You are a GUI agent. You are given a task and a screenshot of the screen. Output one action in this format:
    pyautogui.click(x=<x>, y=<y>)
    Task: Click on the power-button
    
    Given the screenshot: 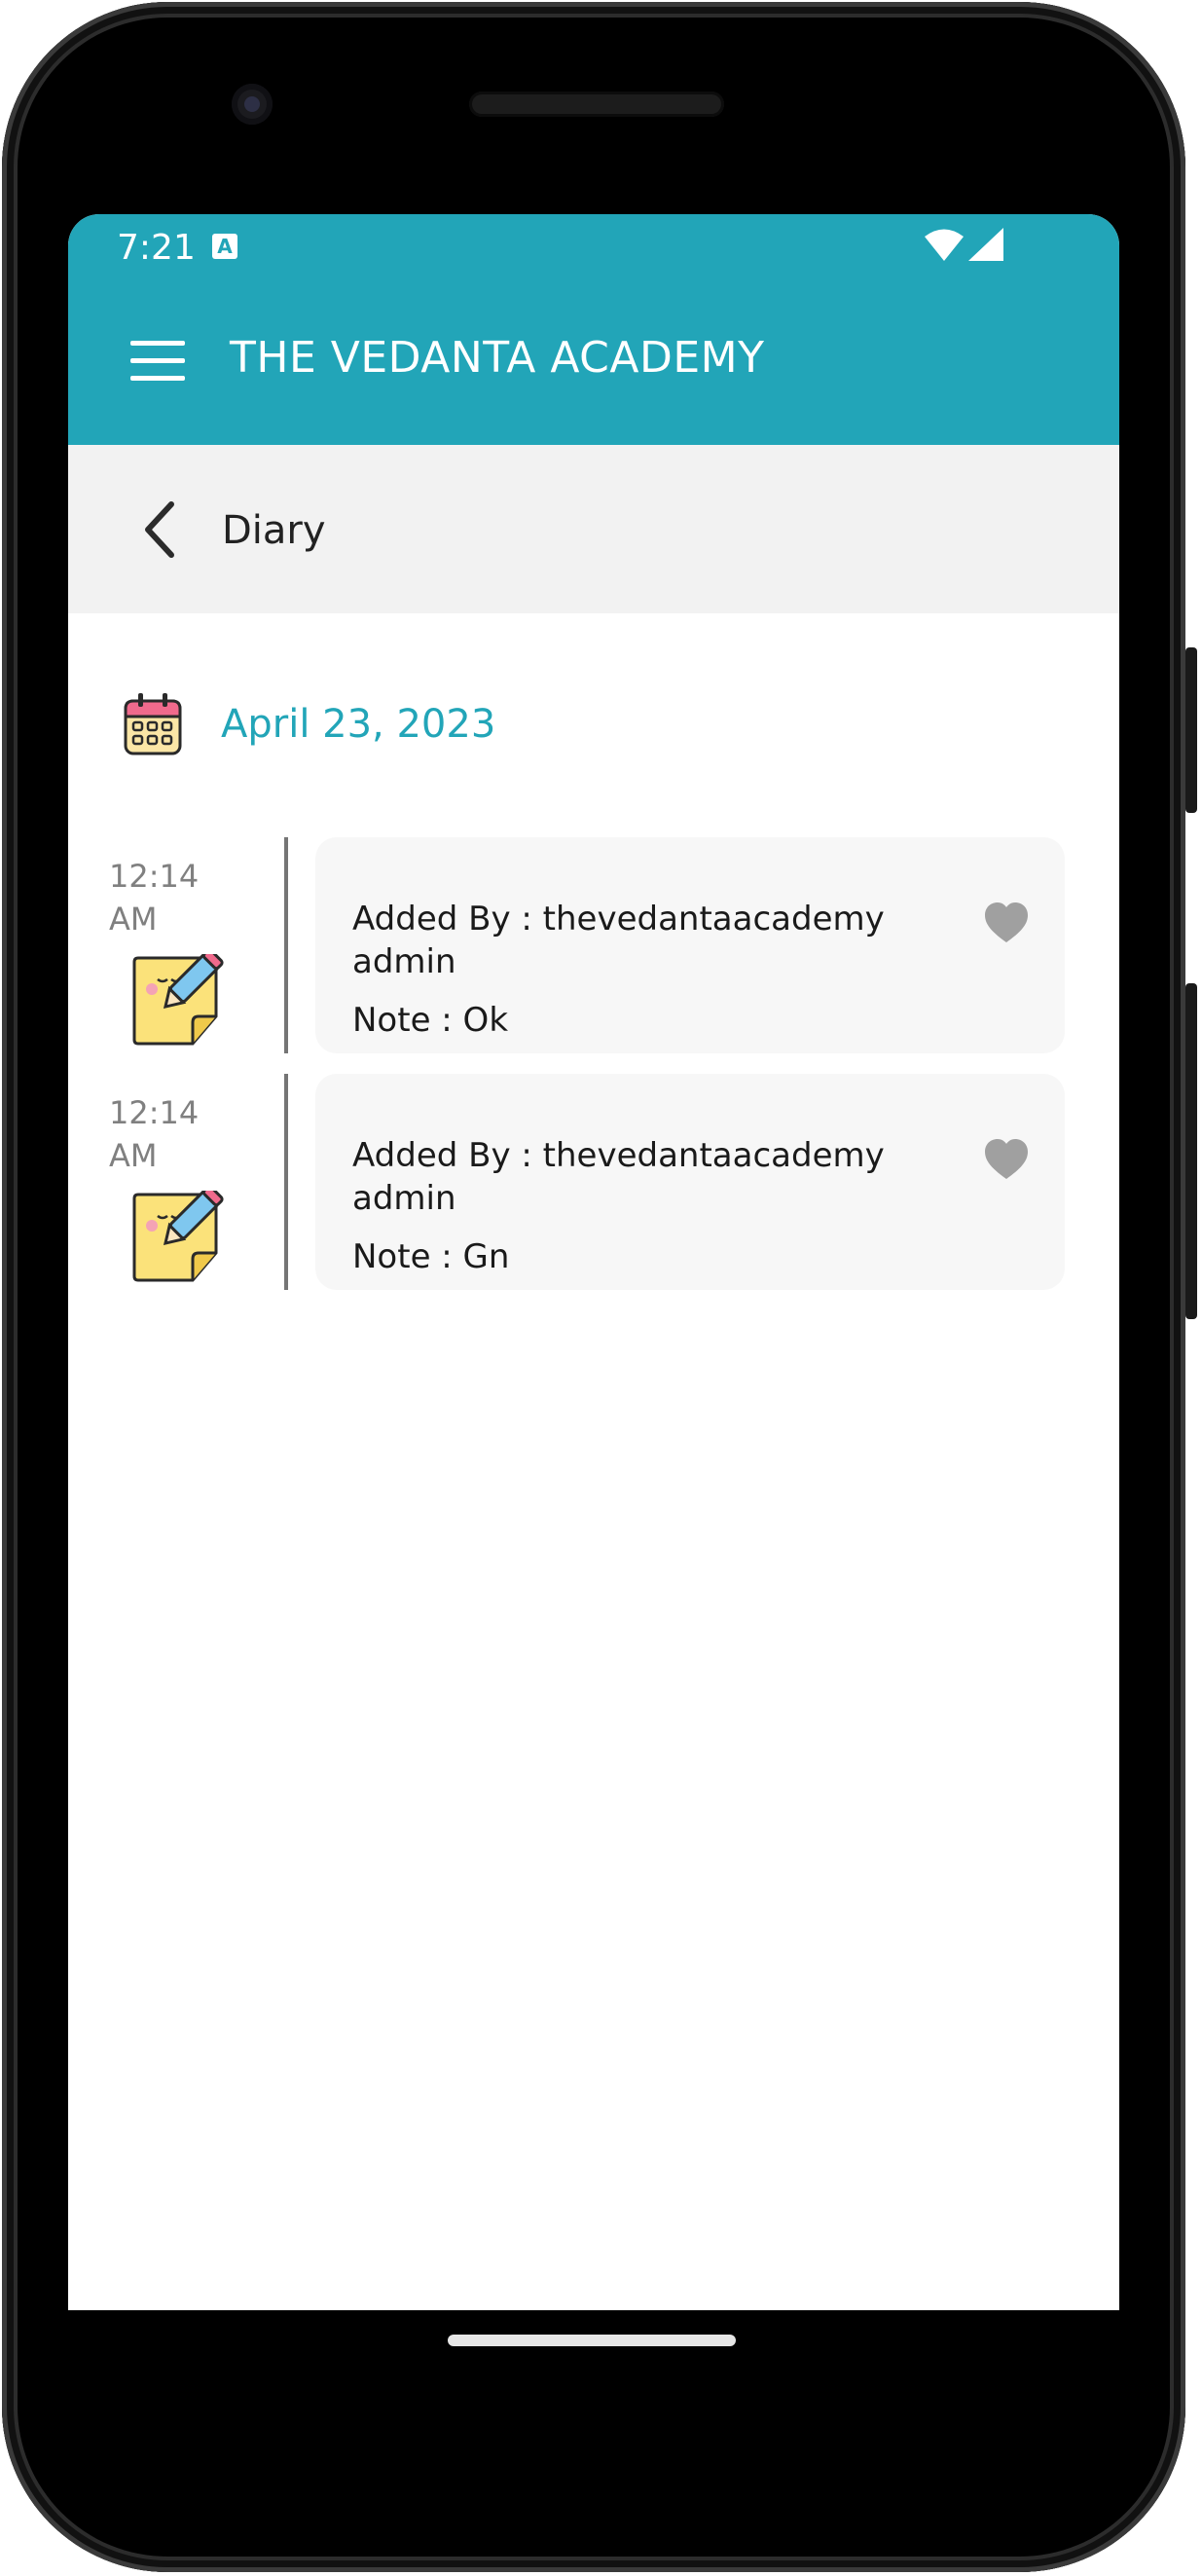 What is the action you would take?
    pyautogui.click(x=1191, y=730)
    